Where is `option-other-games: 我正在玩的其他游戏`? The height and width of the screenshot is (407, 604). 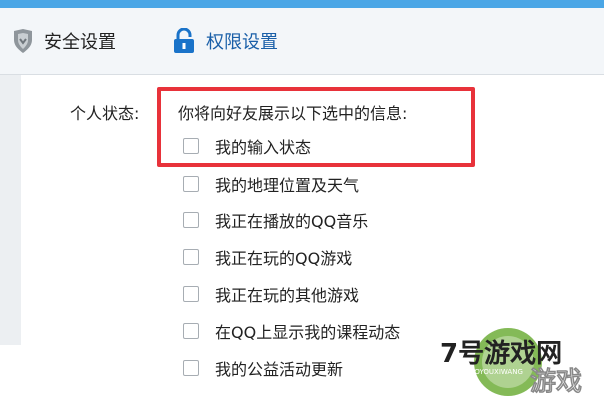 option-other-games: 我正在玩的其他游戏 is located at coordinates (271, 294).